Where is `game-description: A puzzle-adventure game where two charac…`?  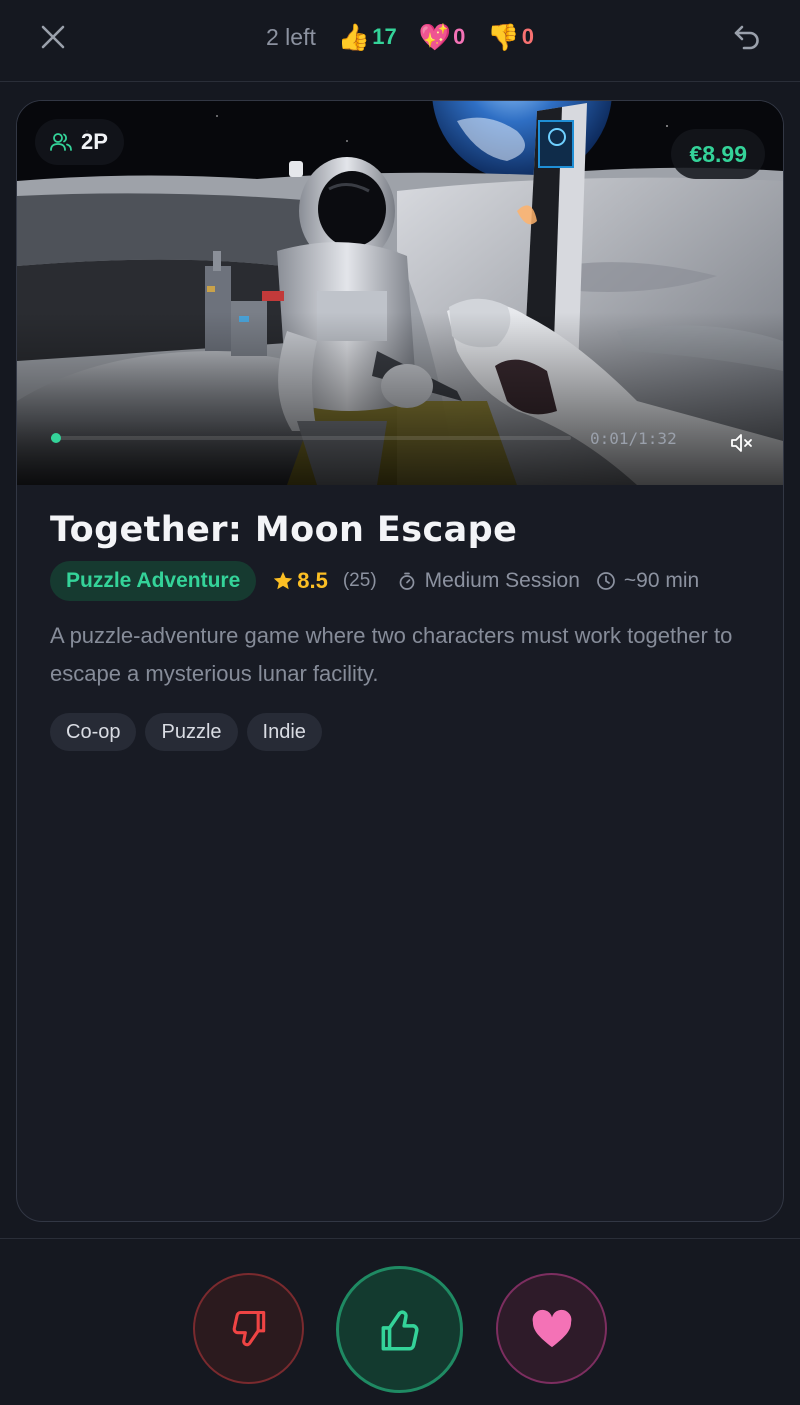 game-description: A puzzle-adventure game where two charac… is located at coordinates (391, 654).